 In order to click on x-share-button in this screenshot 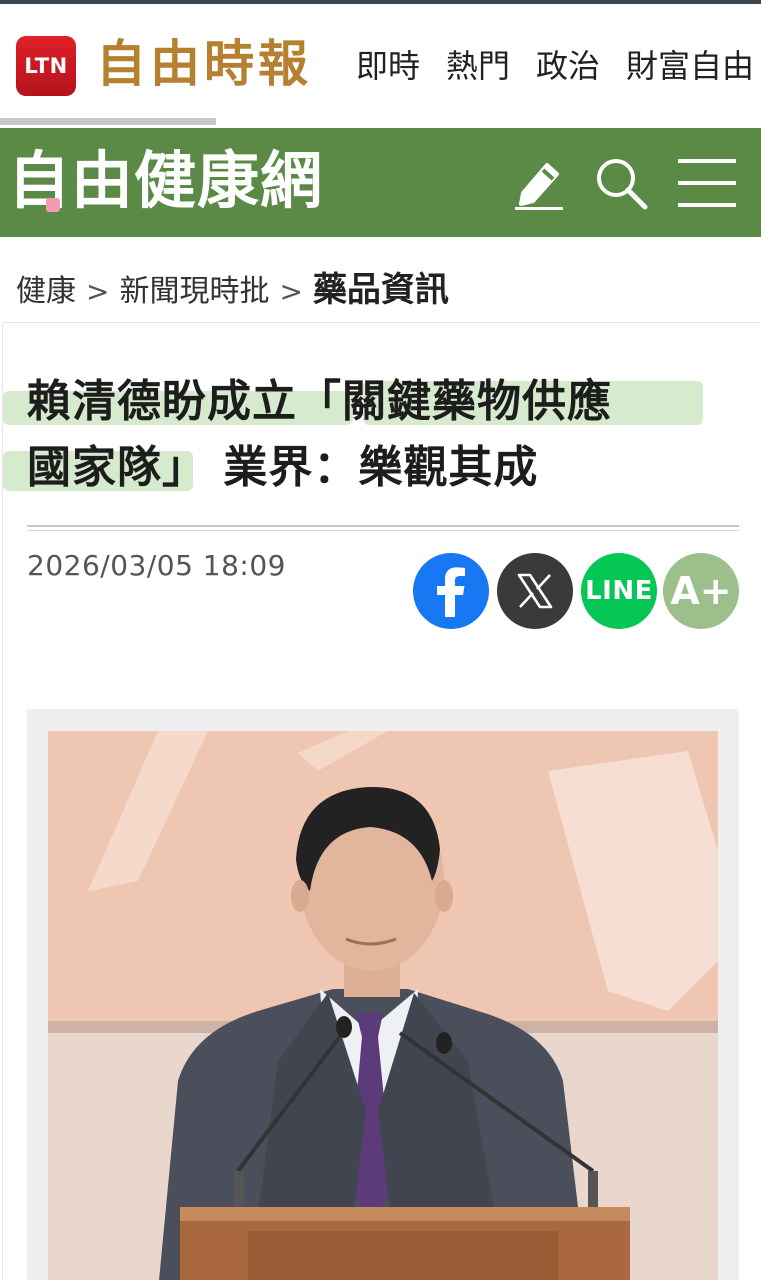, I will do `click(535, 591)`.